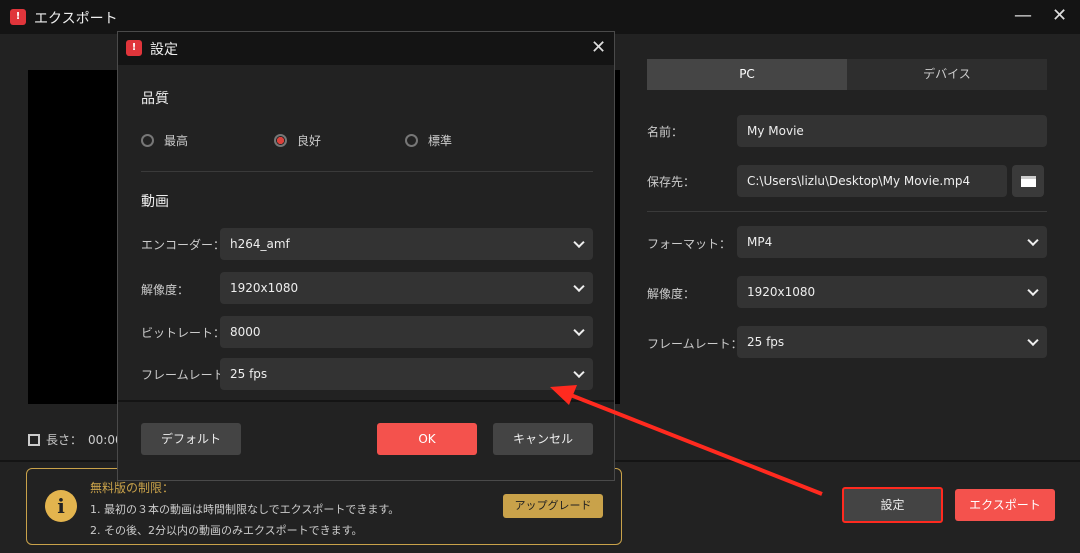  Describe the element at coordinates (695, 444) in the screenshot. I see `arrow-shaft` at that location.